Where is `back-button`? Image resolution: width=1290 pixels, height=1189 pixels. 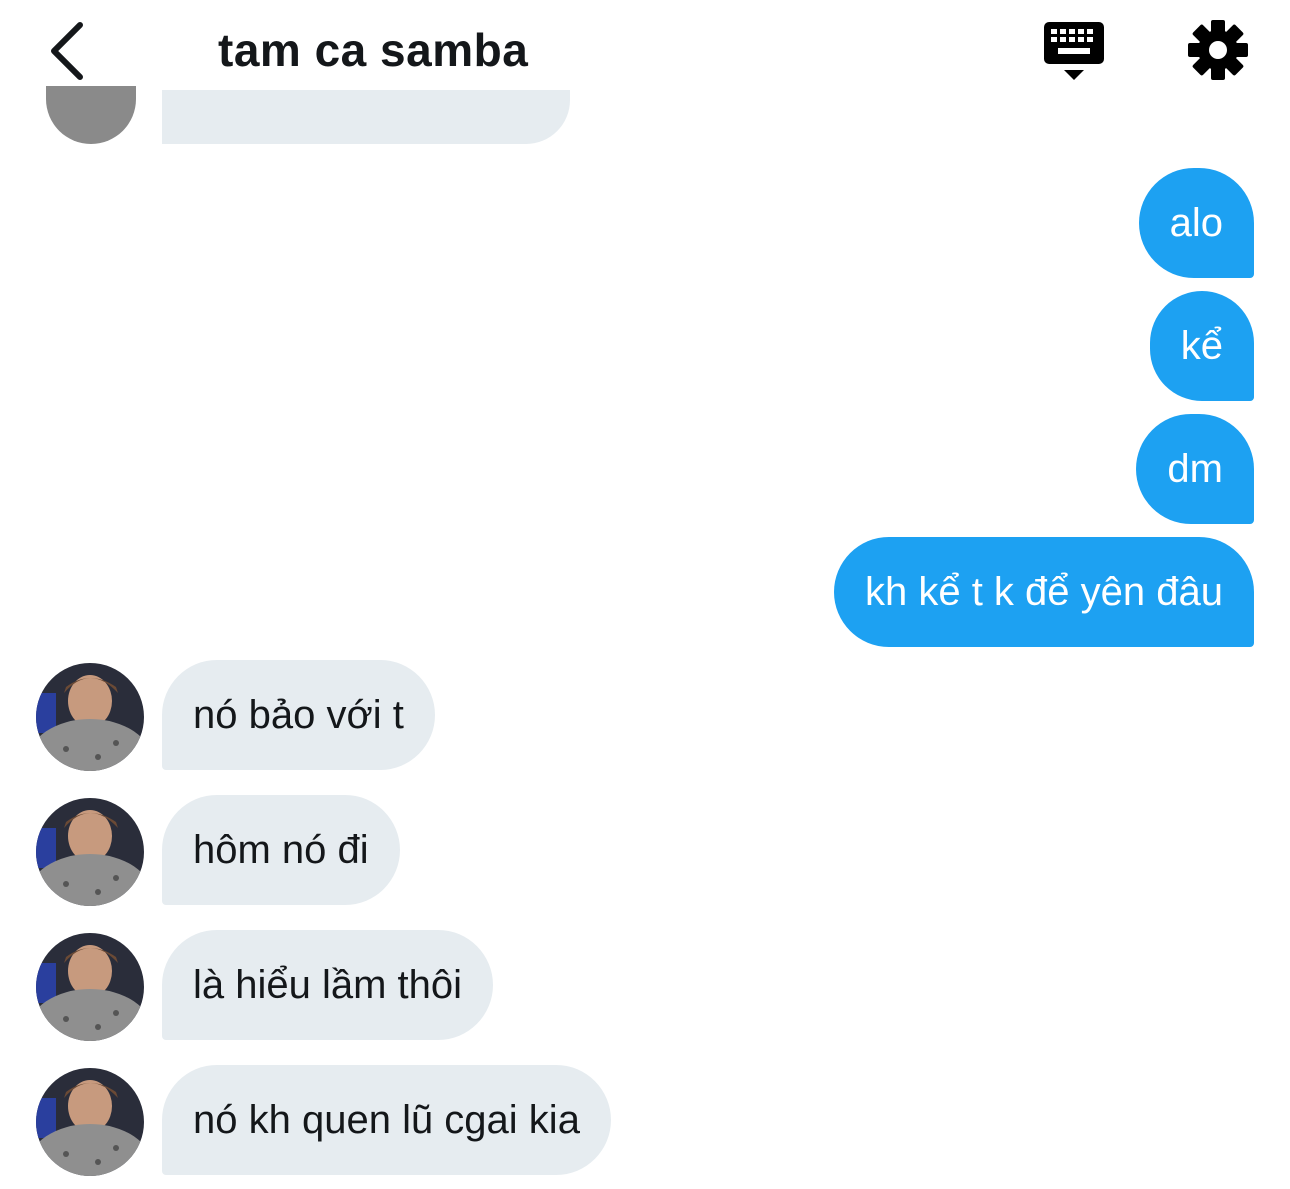
back-button is located at coordinates (66, 51).